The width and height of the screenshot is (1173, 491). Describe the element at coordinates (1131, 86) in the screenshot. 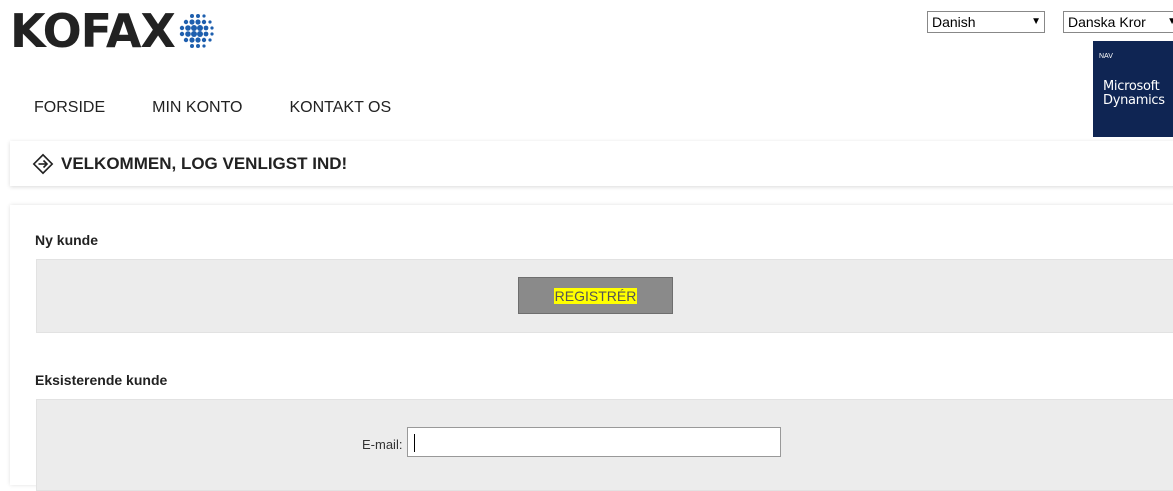

I see `nav-badge-line1: Microsoft` at that location.